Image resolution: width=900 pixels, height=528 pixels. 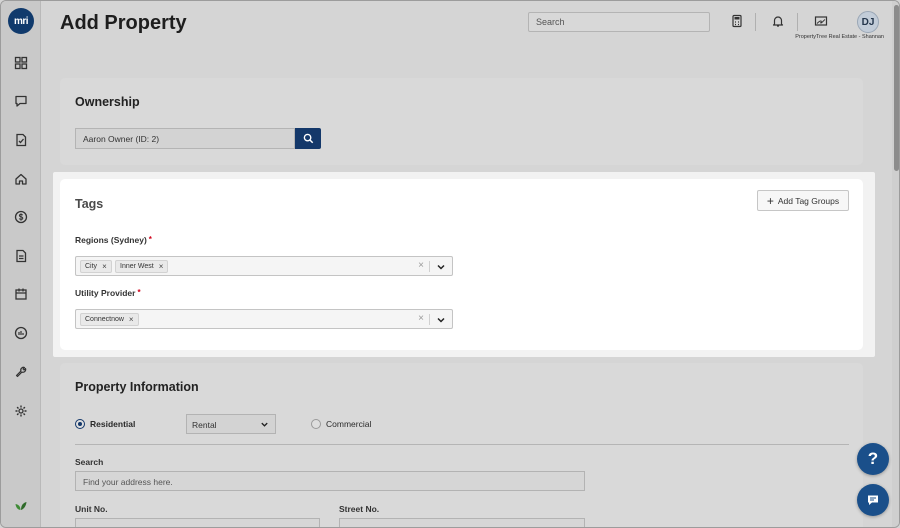 What do you see at coordinates (107, 102) in the screenshot?
I see `ownership-title: Ownership` at bounding box center [107, 102].